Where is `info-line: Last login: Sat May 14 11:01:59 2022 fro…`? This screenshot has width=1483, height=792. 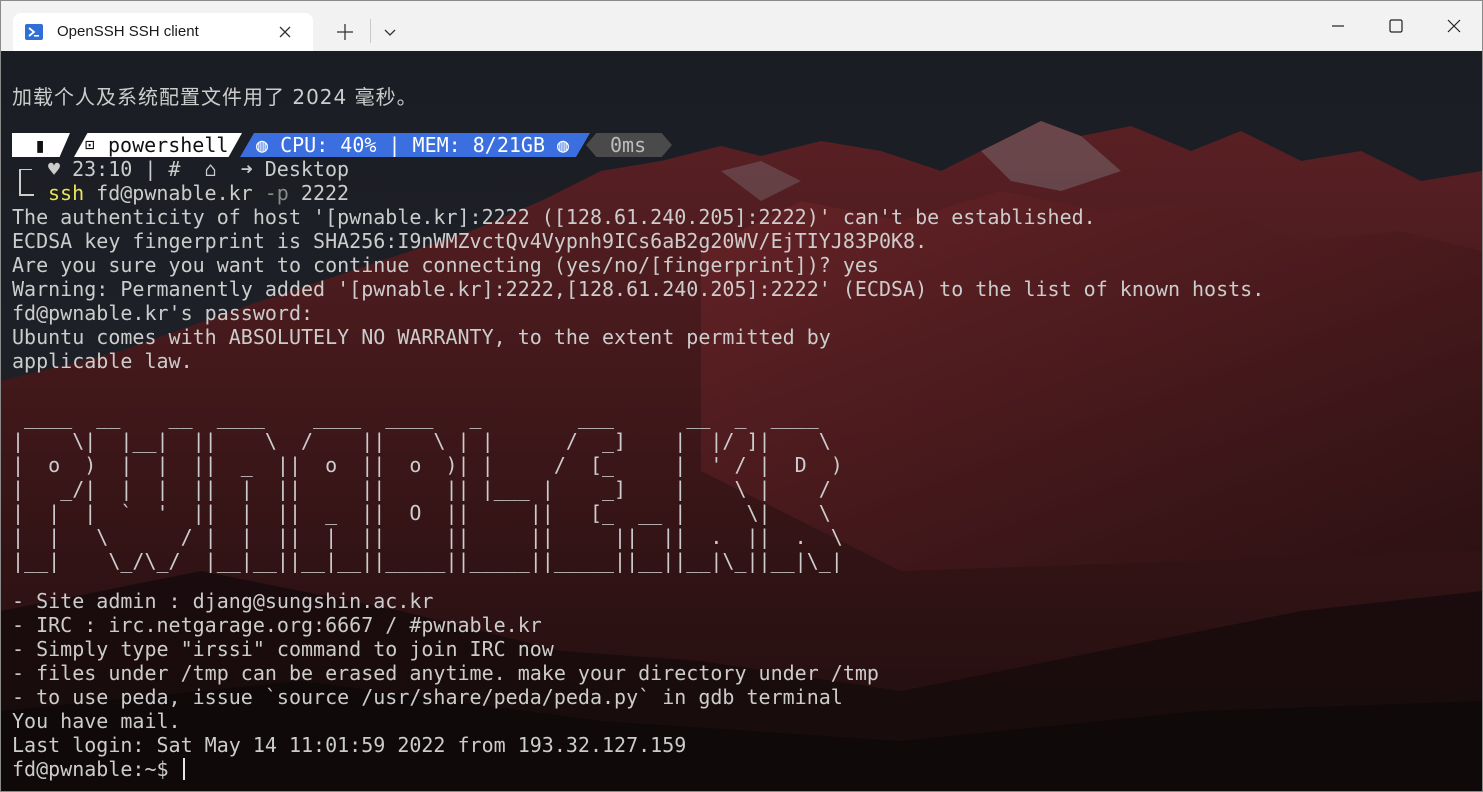 info-line: Last login: Sat May 14 11:01:59 2022 fro… is located at coordinates (349, 745).